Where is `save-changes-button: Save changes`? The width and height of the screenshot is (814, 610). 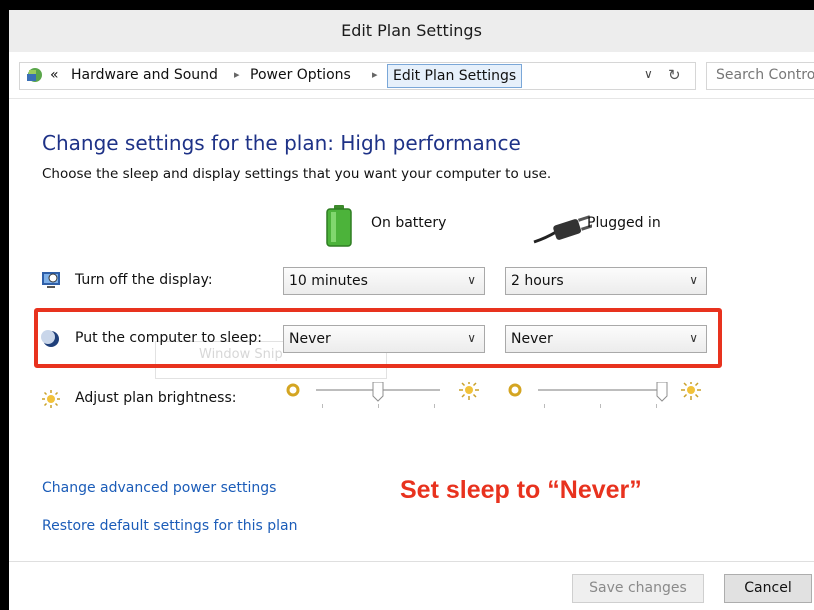 save-changes-button: Save changes is located at coordinates (638, 588).